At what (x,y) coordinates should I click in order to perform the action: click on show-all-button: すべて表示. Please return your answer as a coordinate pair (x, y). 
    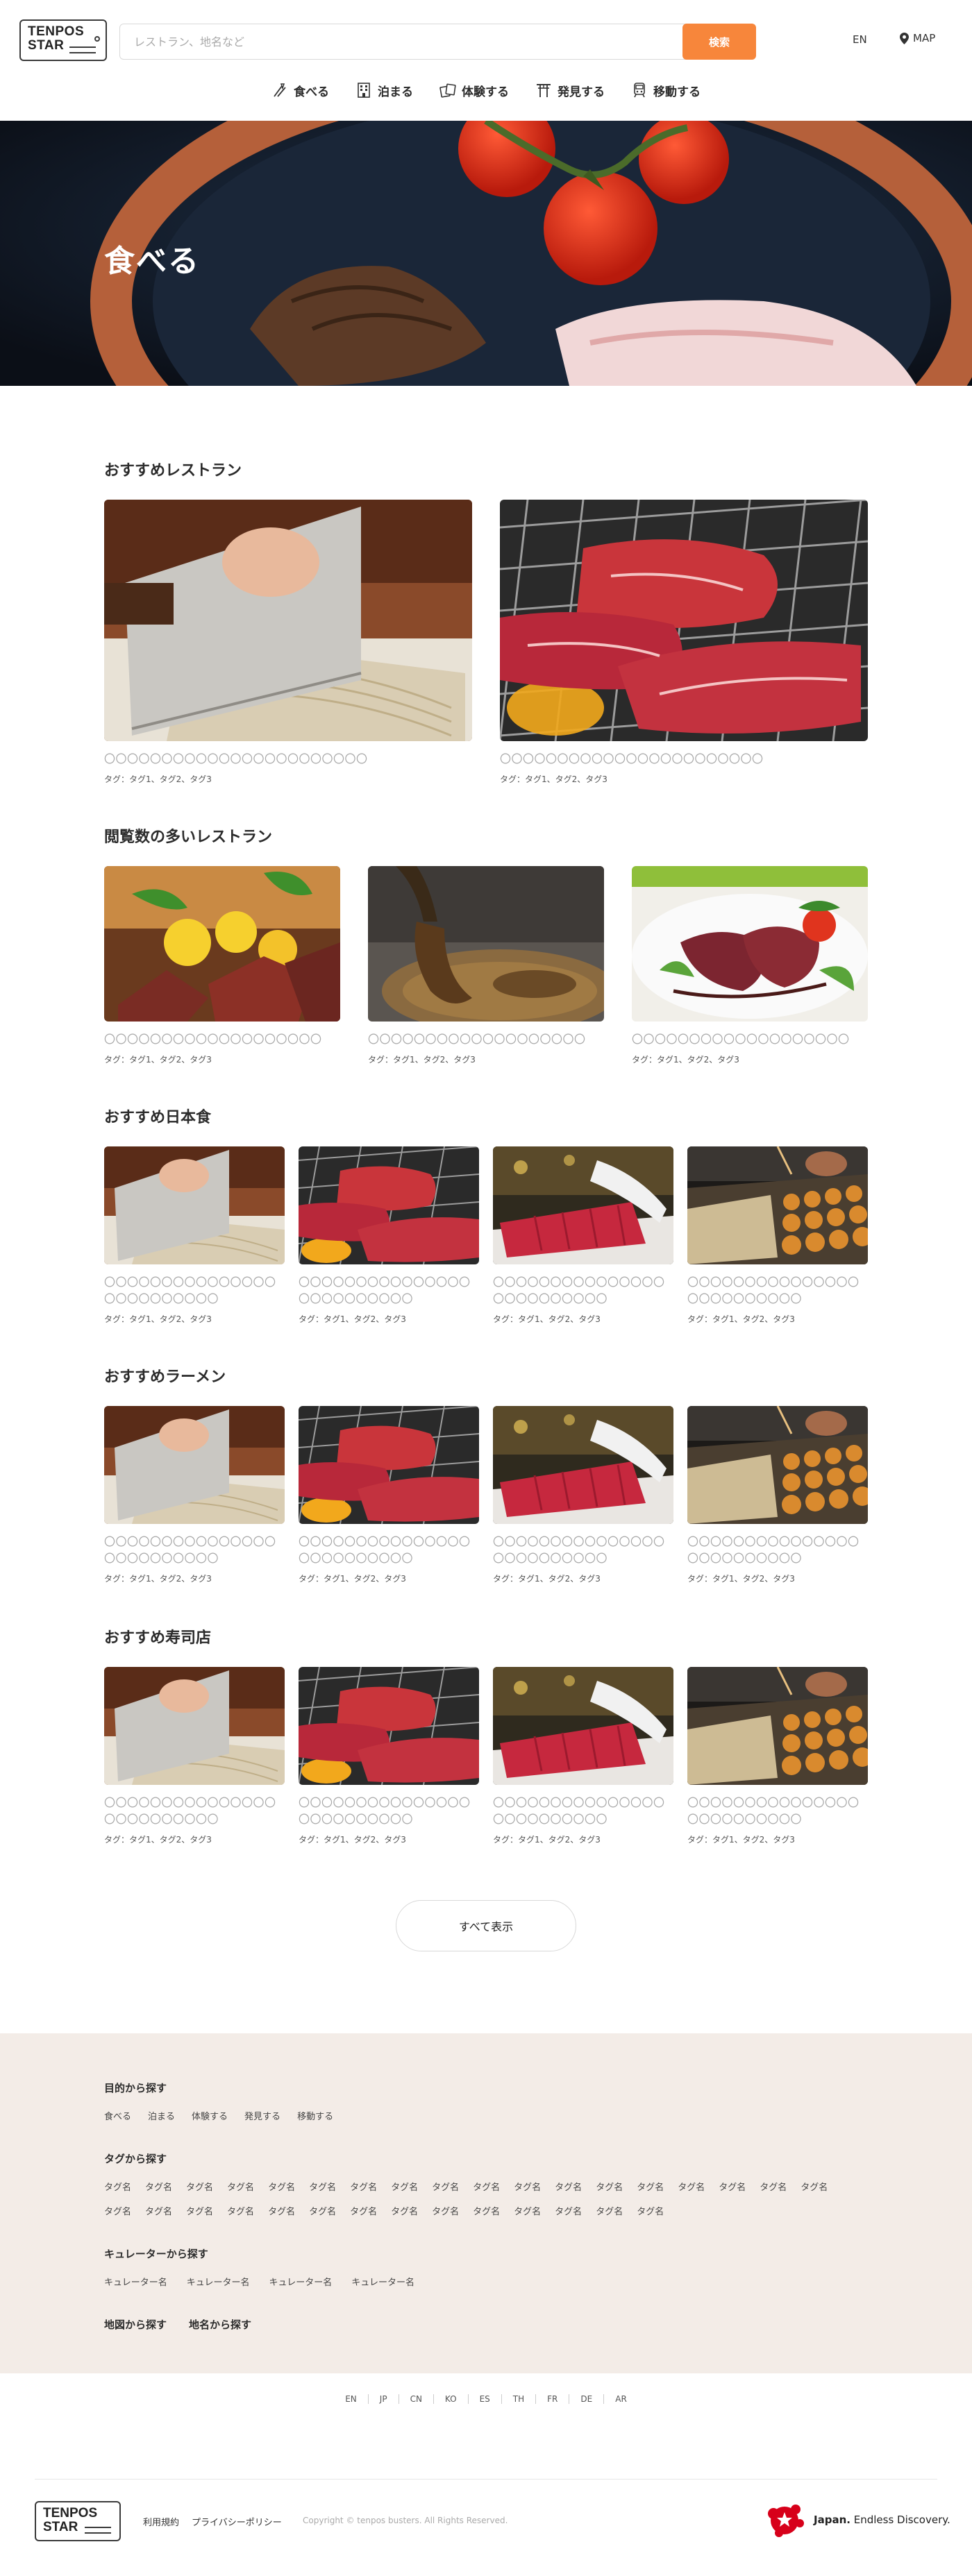
    Looking at the image, I should click on (486, 1925).